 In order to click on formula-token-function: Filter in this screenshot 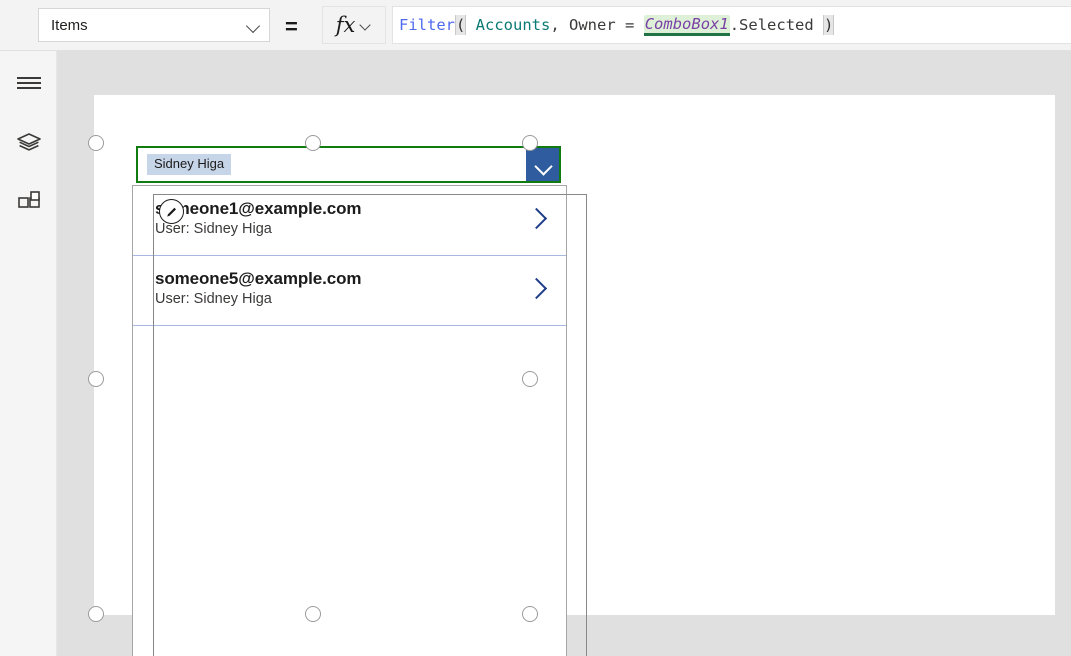, I will do `click(427, 25)`.